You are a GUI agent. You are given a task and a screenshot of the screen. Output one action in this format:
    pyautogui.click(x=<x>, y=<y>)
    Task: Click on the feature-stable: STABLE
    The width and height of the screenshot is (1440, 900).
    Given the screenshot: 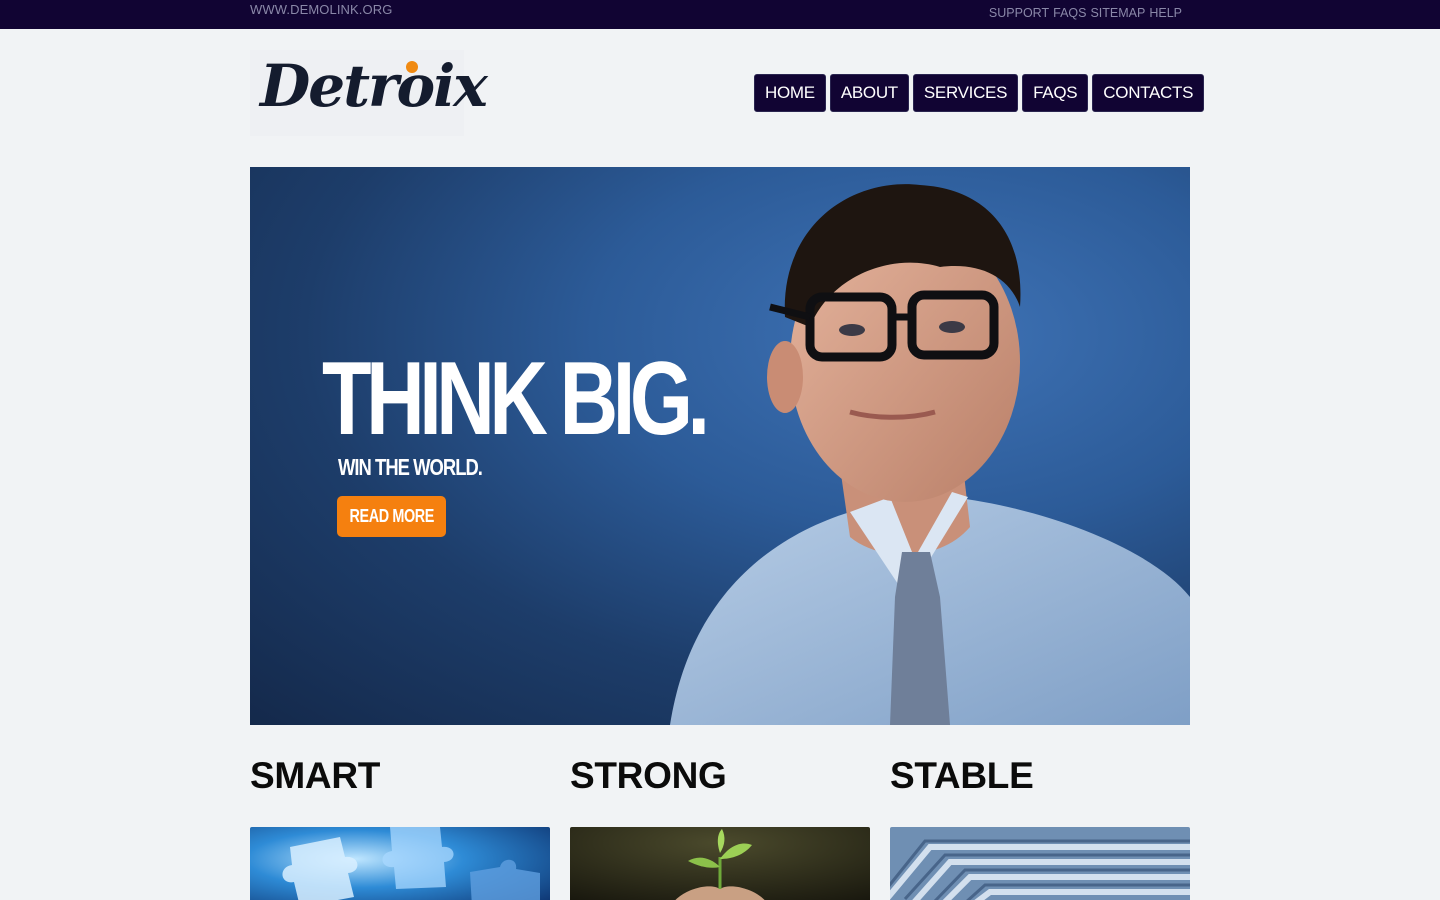 What is the action you would take?
    pyautogui.click(x=1040, y=827)
    